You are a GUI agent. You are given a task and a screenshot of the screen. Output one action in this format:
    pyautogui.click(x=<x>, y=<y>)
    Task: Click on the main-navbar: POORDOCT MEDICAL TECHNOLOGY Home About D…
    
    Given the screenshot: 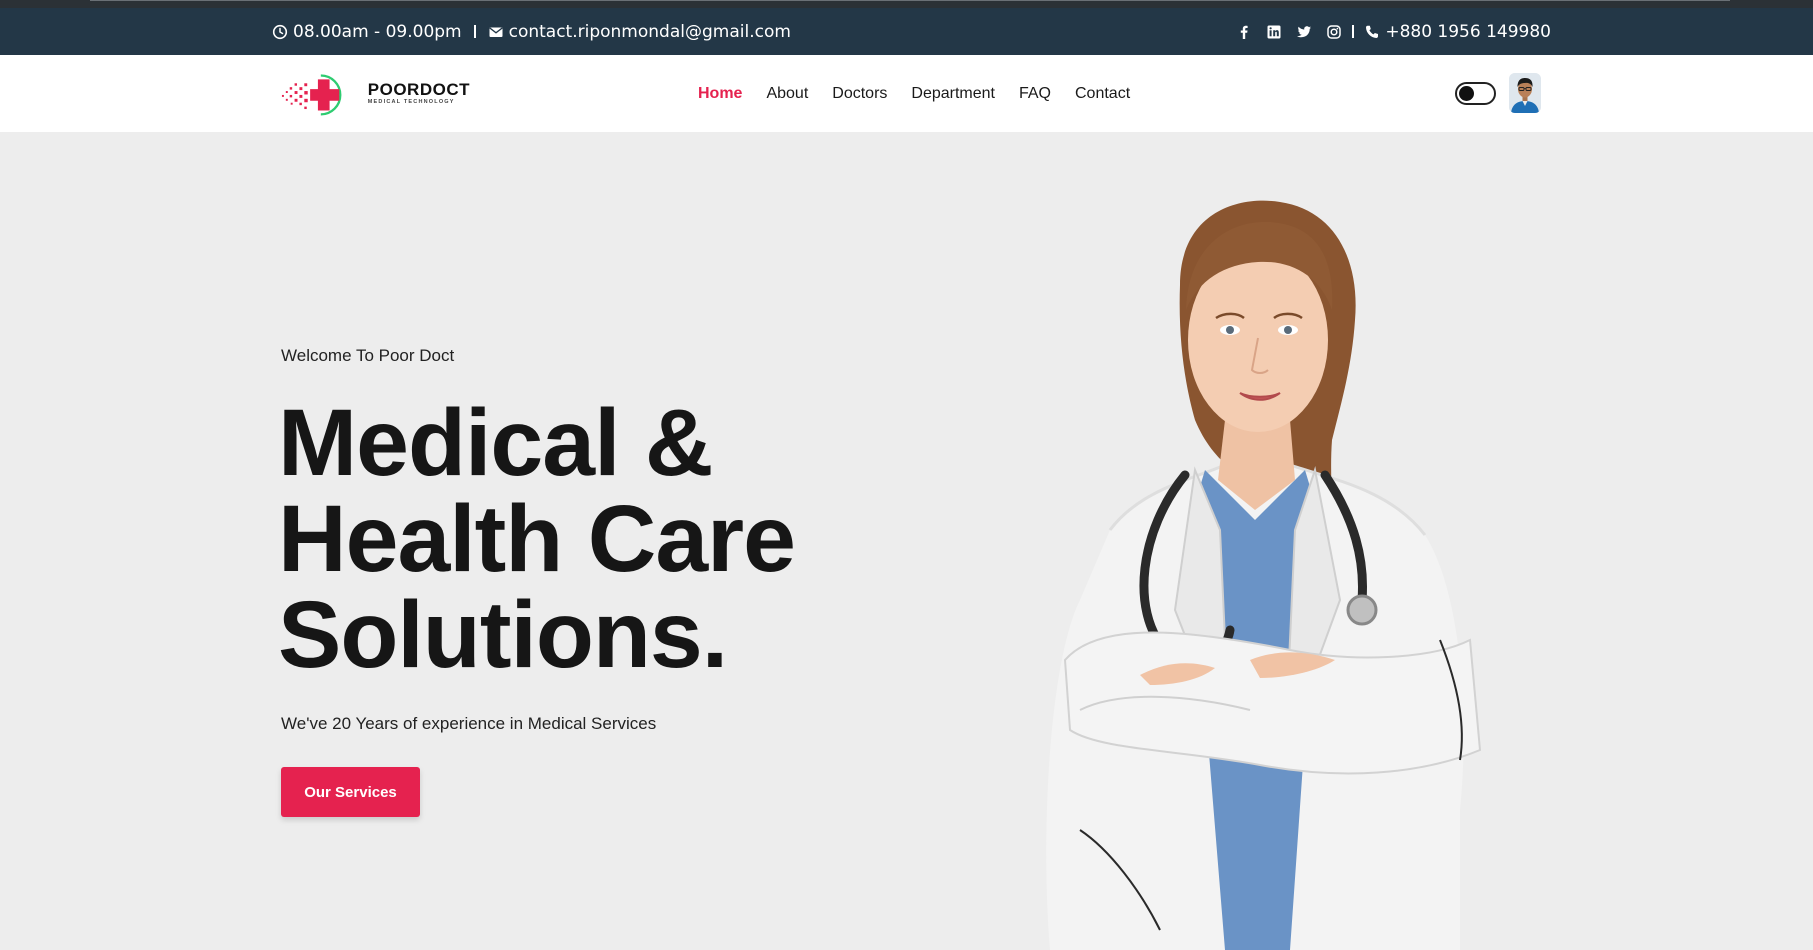 What is the action you would take?
    pyautogui.click(x=906, y=93)
    